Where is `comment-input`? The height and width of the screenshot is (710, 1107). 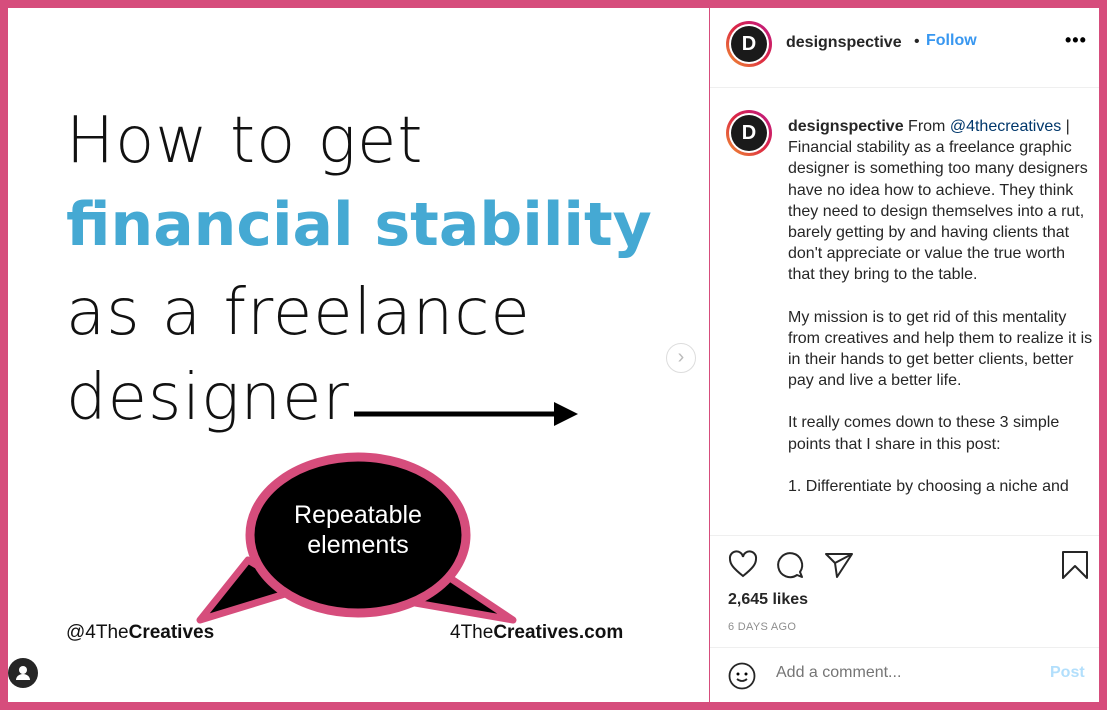
comment-input is located at coordinates (901, 673).